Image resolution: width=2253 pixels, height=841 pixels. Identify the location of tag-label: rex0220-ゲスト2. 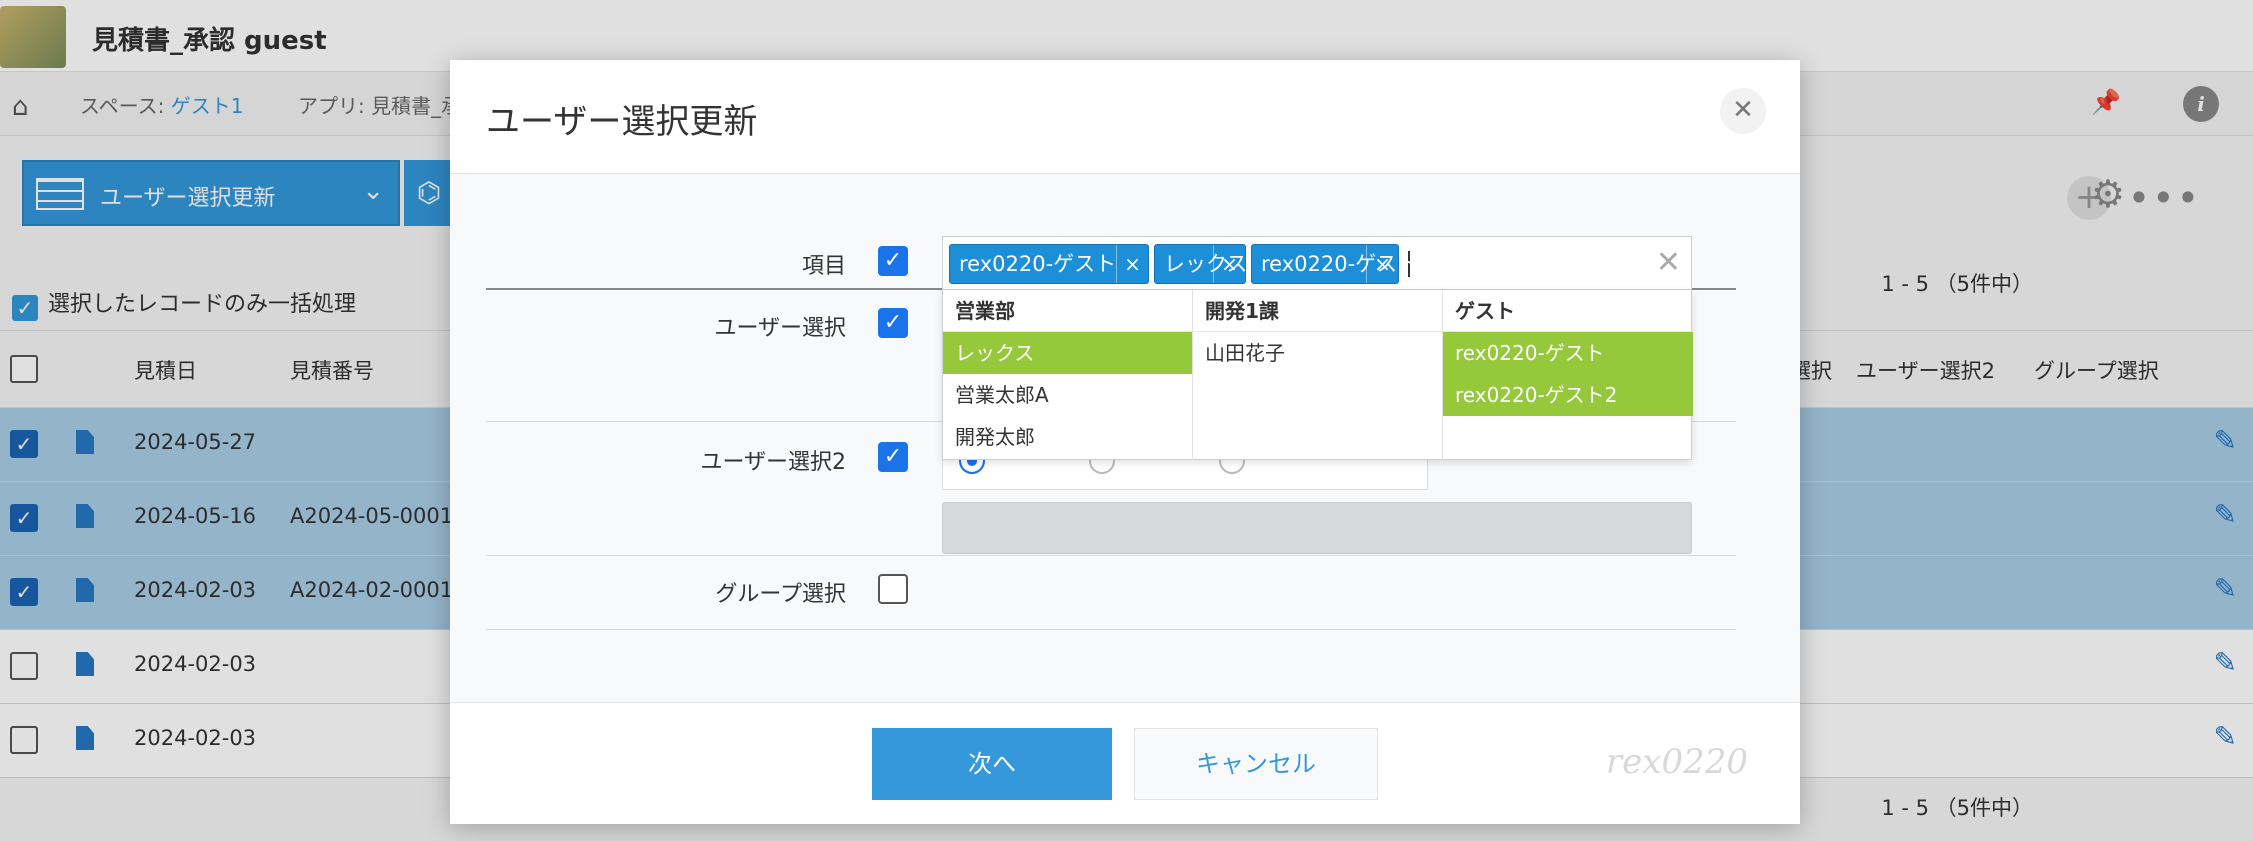
(1346, 264).